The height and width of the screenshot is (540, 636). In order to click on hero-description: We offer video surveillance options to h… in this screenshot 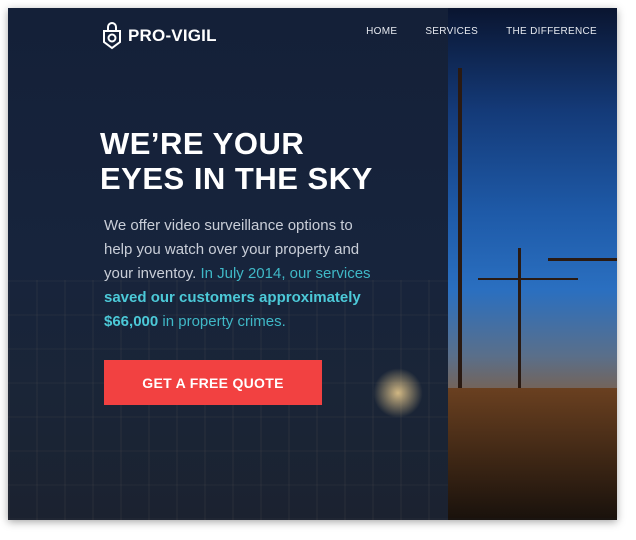, I will do `click(244, 274)`.